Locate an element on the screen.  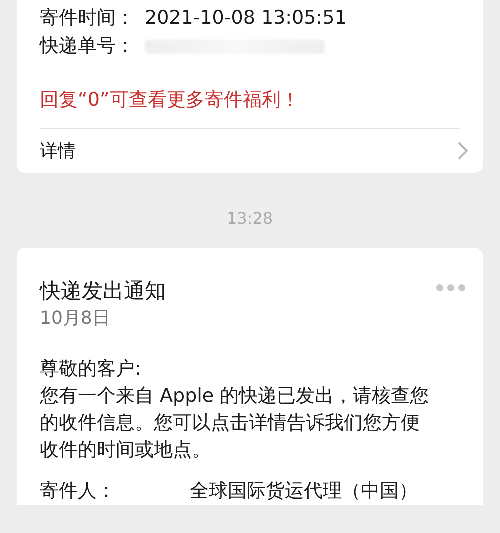
promo-text: 回复“0”可查看更多寄件福利！ is located at coordinates (170, 100).